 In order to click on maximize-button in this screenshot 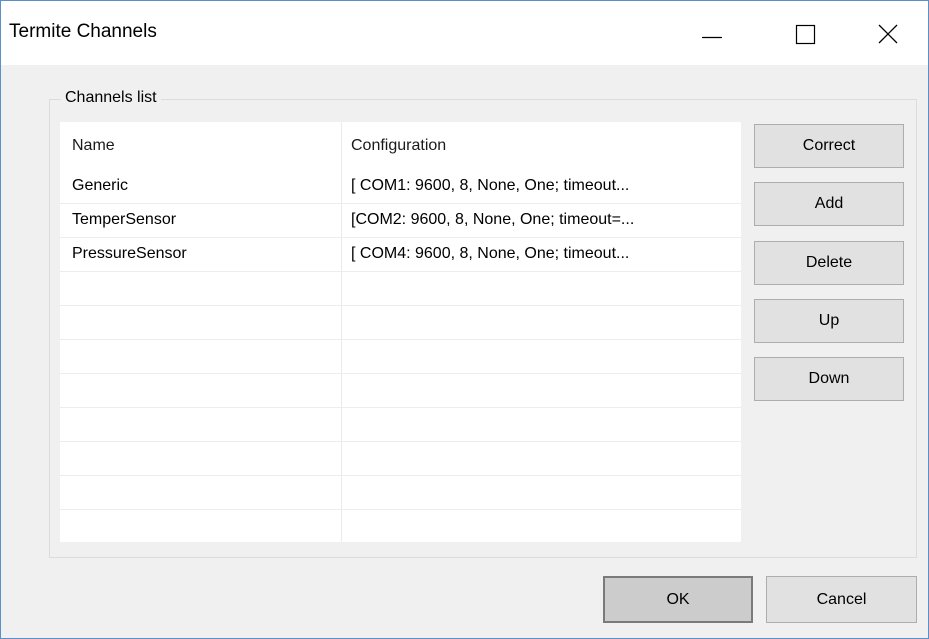, I will do `click(804, 33)`.